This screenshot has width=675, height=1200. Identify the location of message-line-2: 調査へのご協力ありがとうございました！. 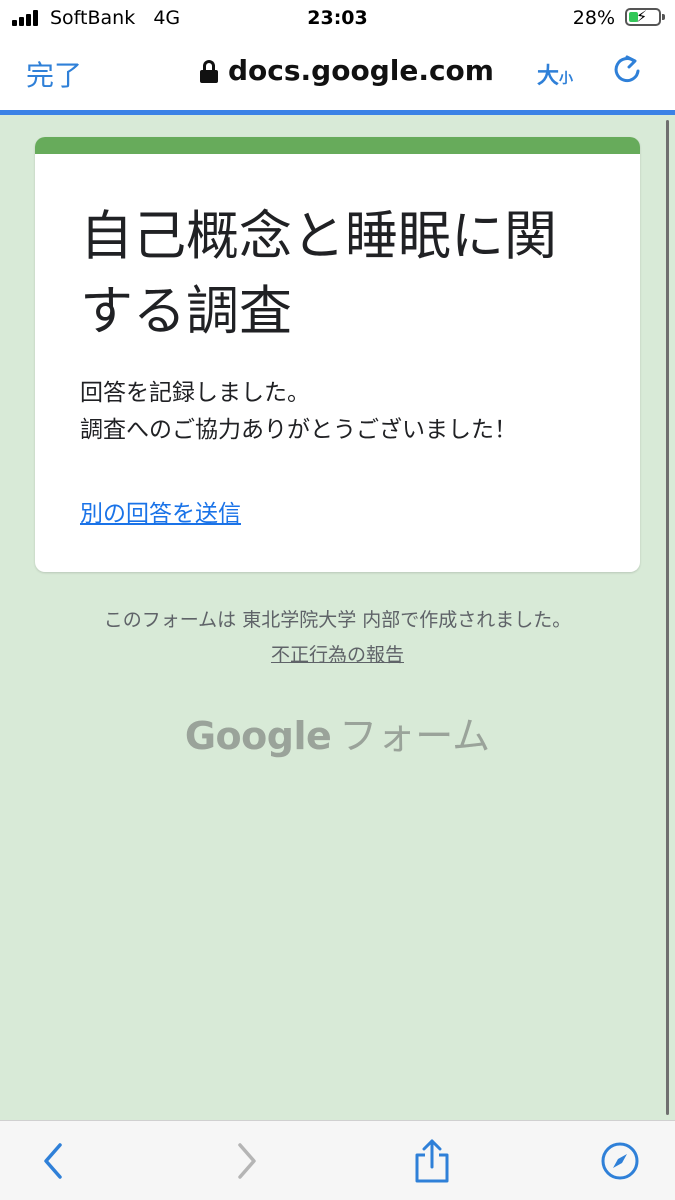
(298, 430).